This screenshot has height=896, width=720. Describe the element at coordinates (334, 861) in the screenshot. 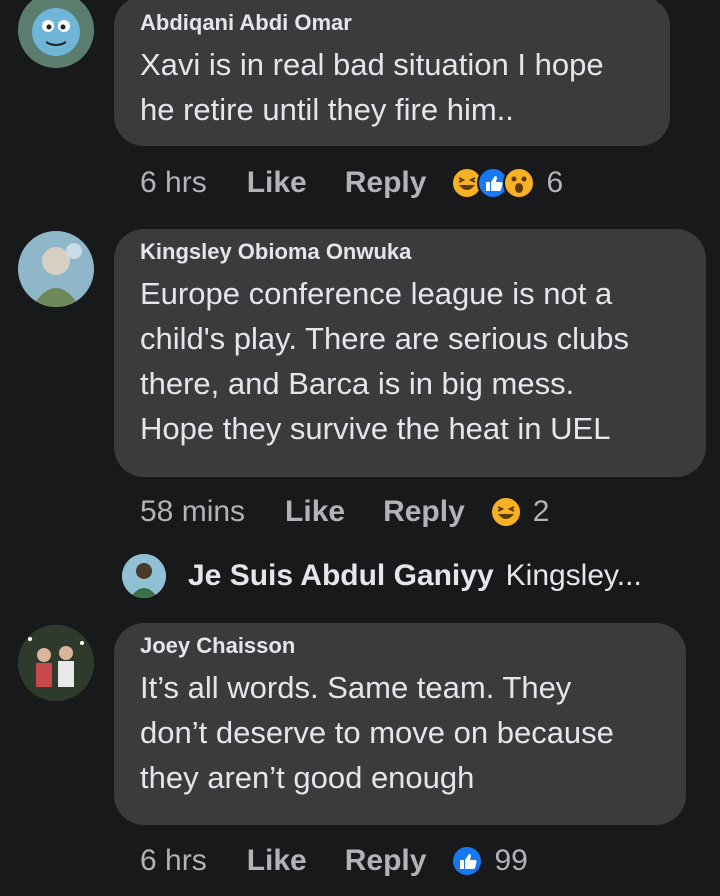

I see `comment-actions: 6 hrs Like Reply 99` at that location.